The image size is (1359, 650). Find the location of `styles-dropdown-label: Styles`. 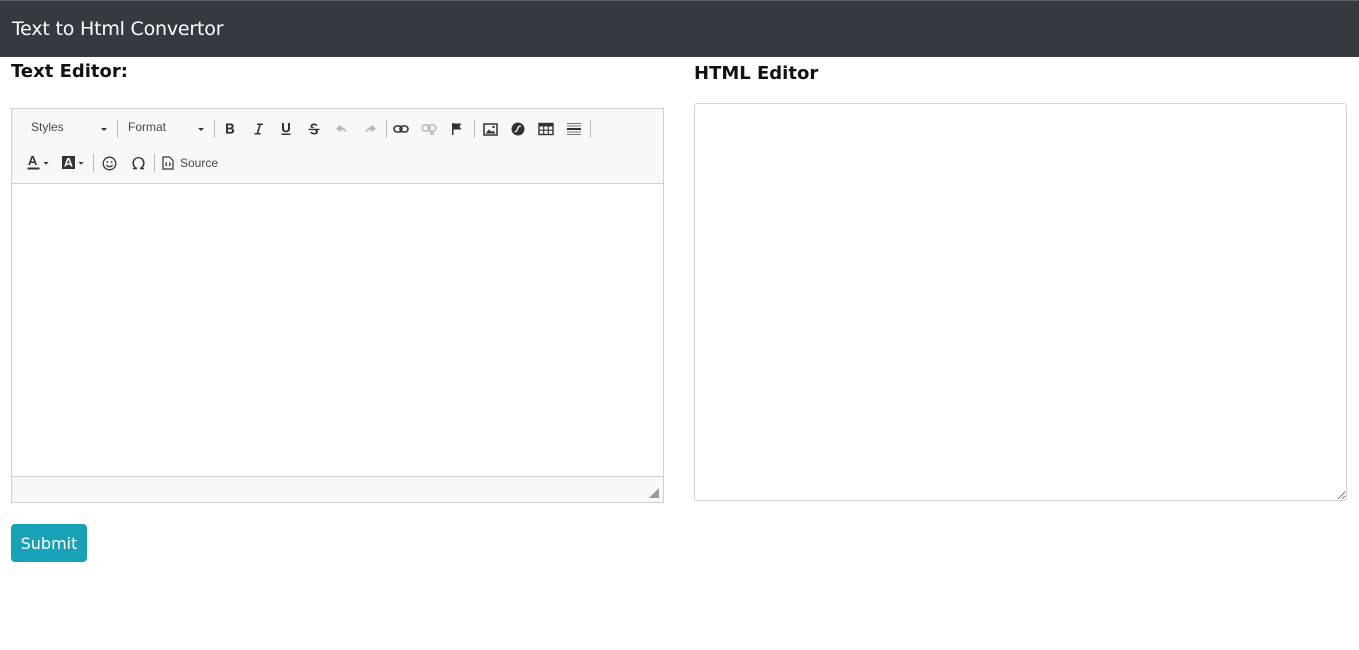

styles-dropdown-label: Styles is located at coordinates (47, 127).